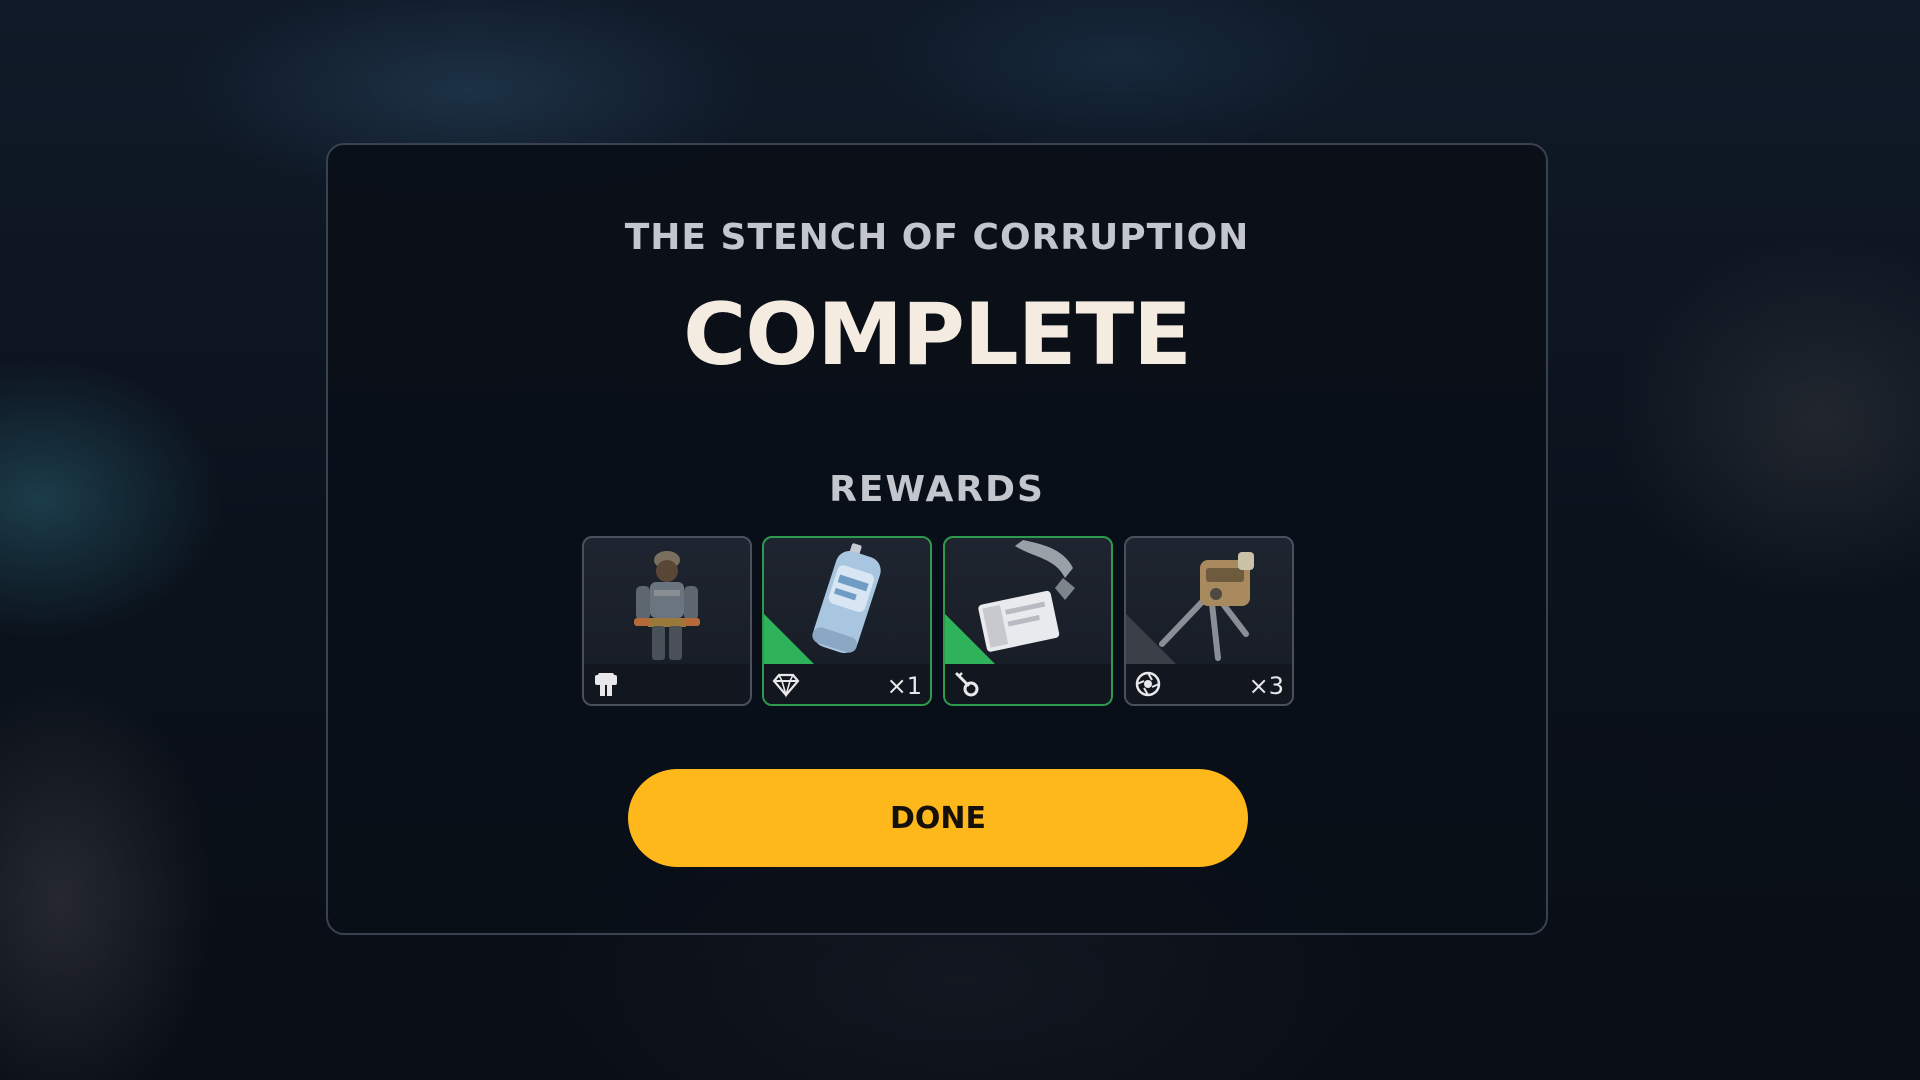 The width and height of the screenshot is (1920, 1080). I want to click on done-button: DONE, so click(938, 818).